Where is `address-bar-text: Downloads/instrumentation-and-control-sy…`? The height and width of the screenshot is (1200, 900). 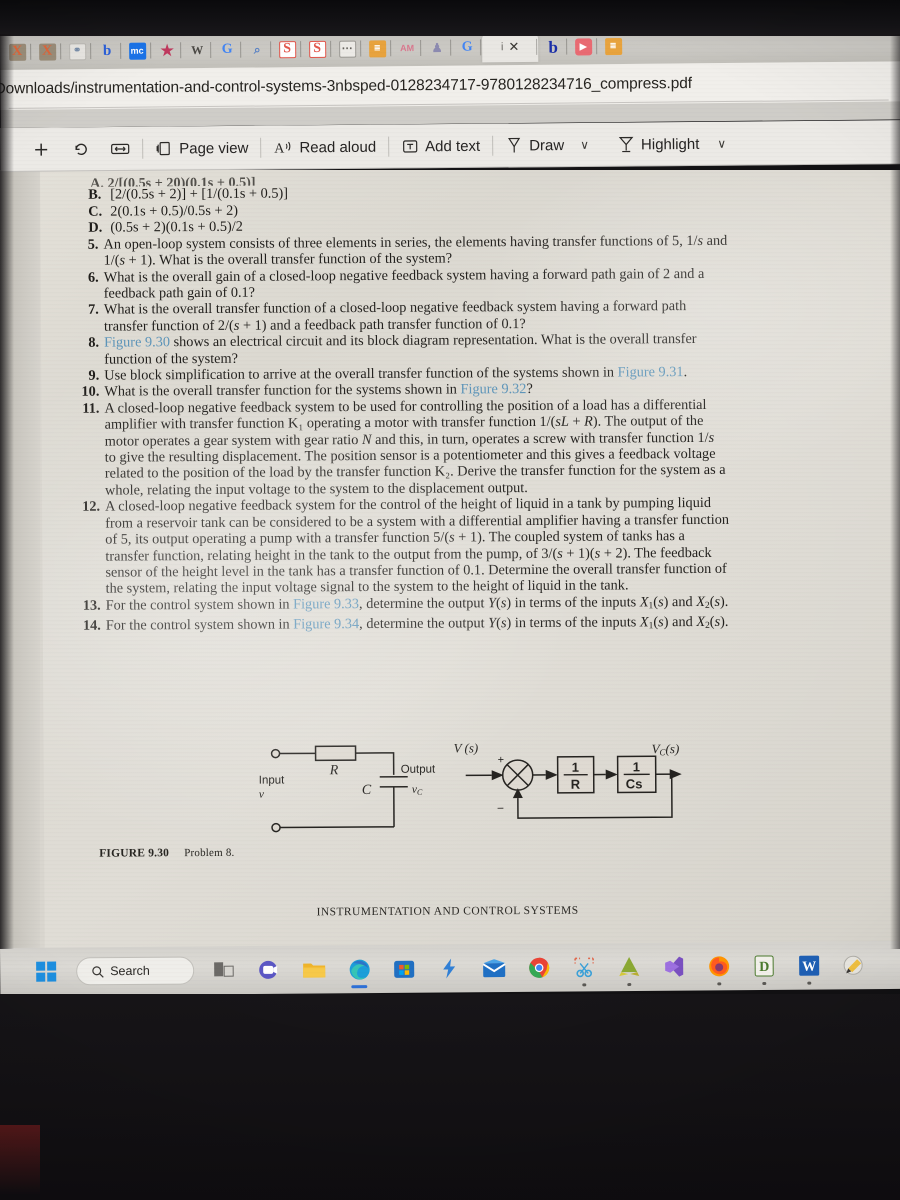 address-bar-text: Downloads/instrumentation-and-control-sy… is located at coordinates (346, 86).